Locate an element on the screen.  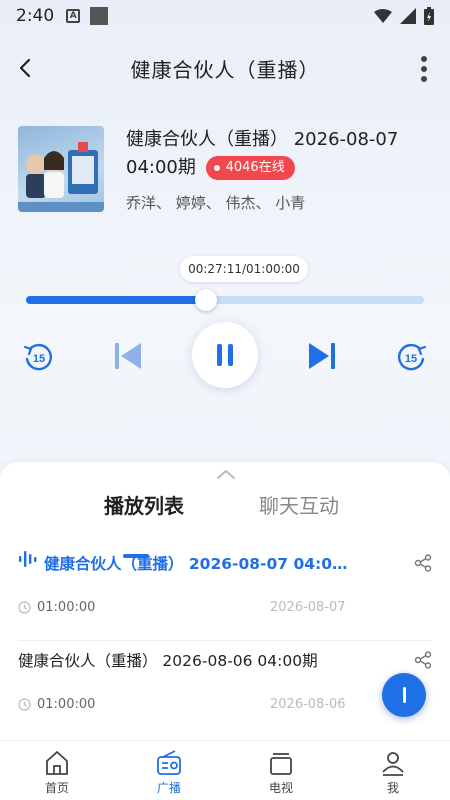
app-bar: 健康合伙人（重播） is located at coordinates (225, 68).